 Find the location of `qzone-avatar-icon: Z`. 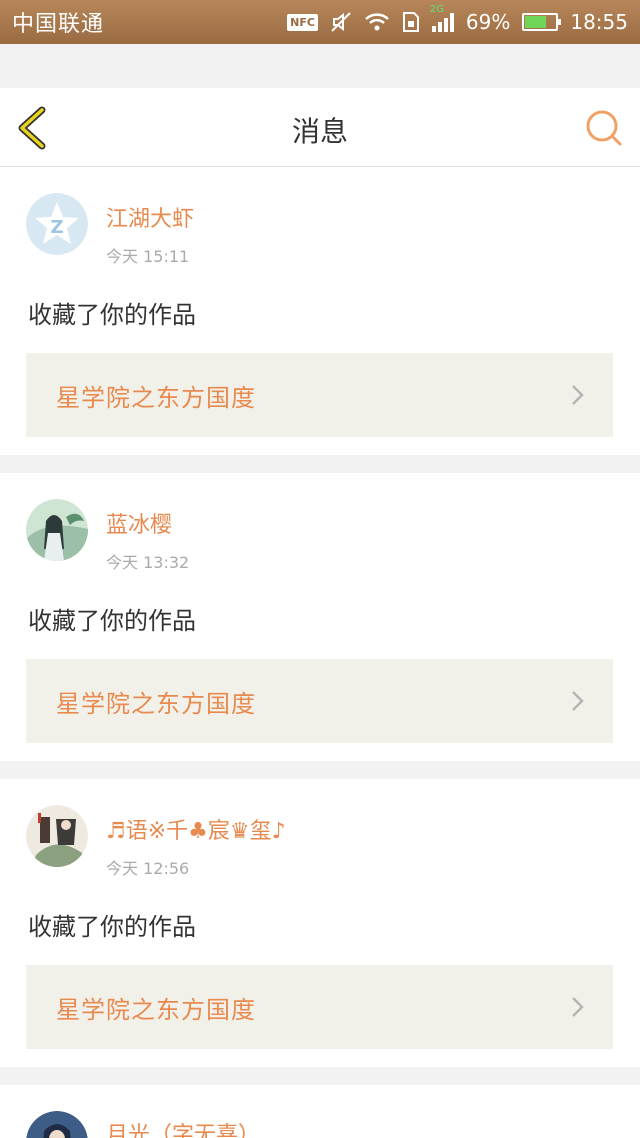

qzone-avatar-icon: Z is located at coordinates (57, 224).